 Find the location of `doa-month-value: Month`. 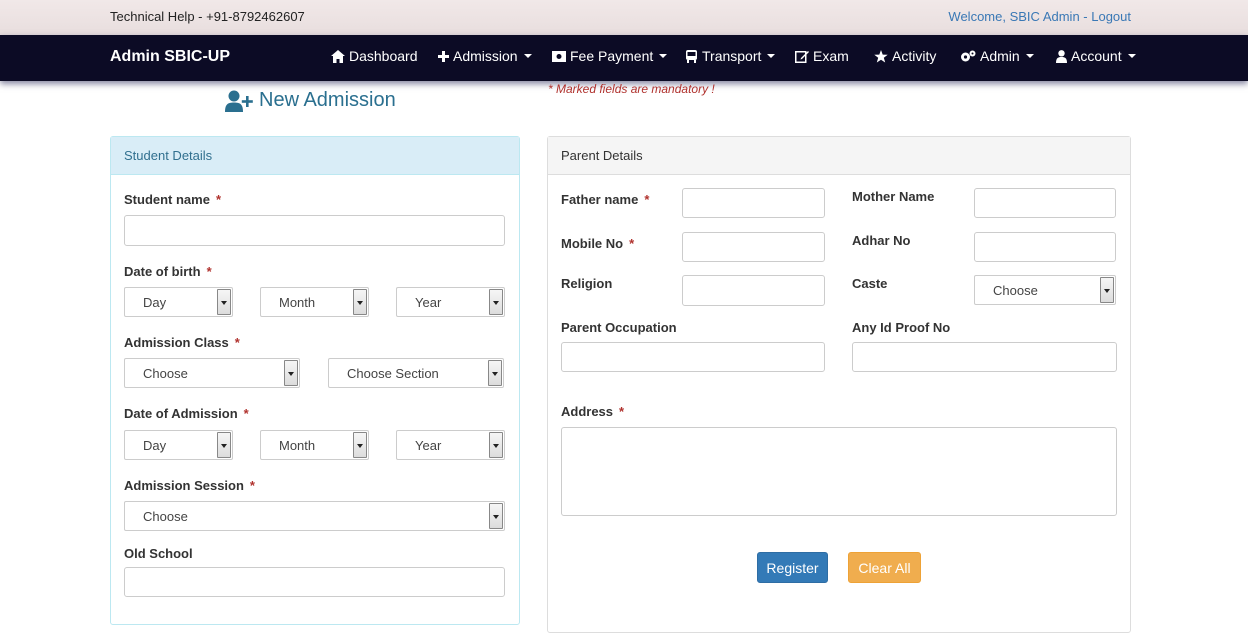

doa-month-value: Month is located at coordinates (297, 445).